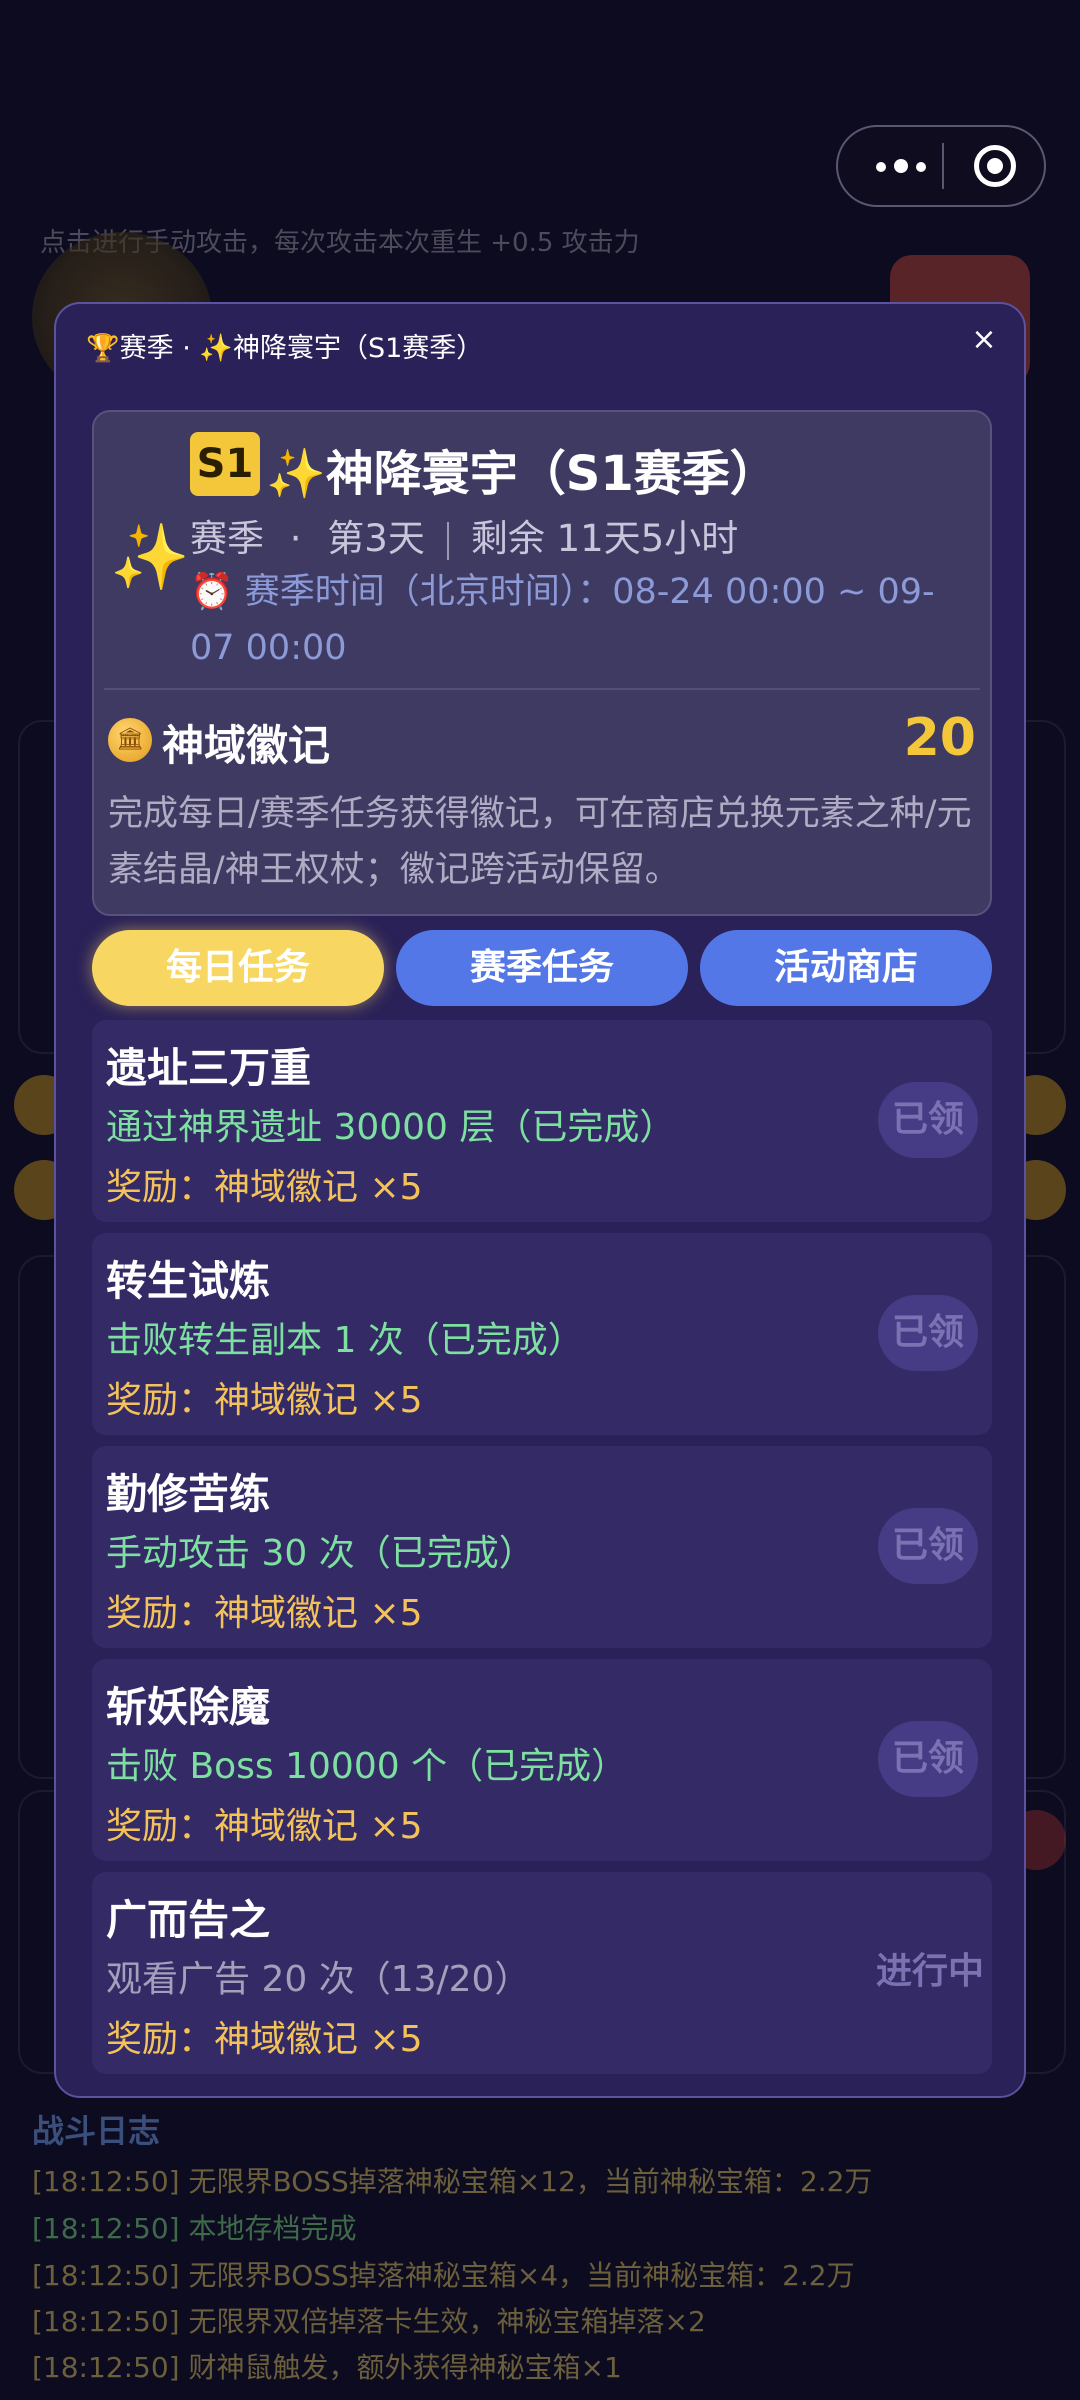 The image size is (1080, 2400). Describe the element at coordinates (208, 1068) in the screenshot. I see `task-name: 遗址三万重` at that location.